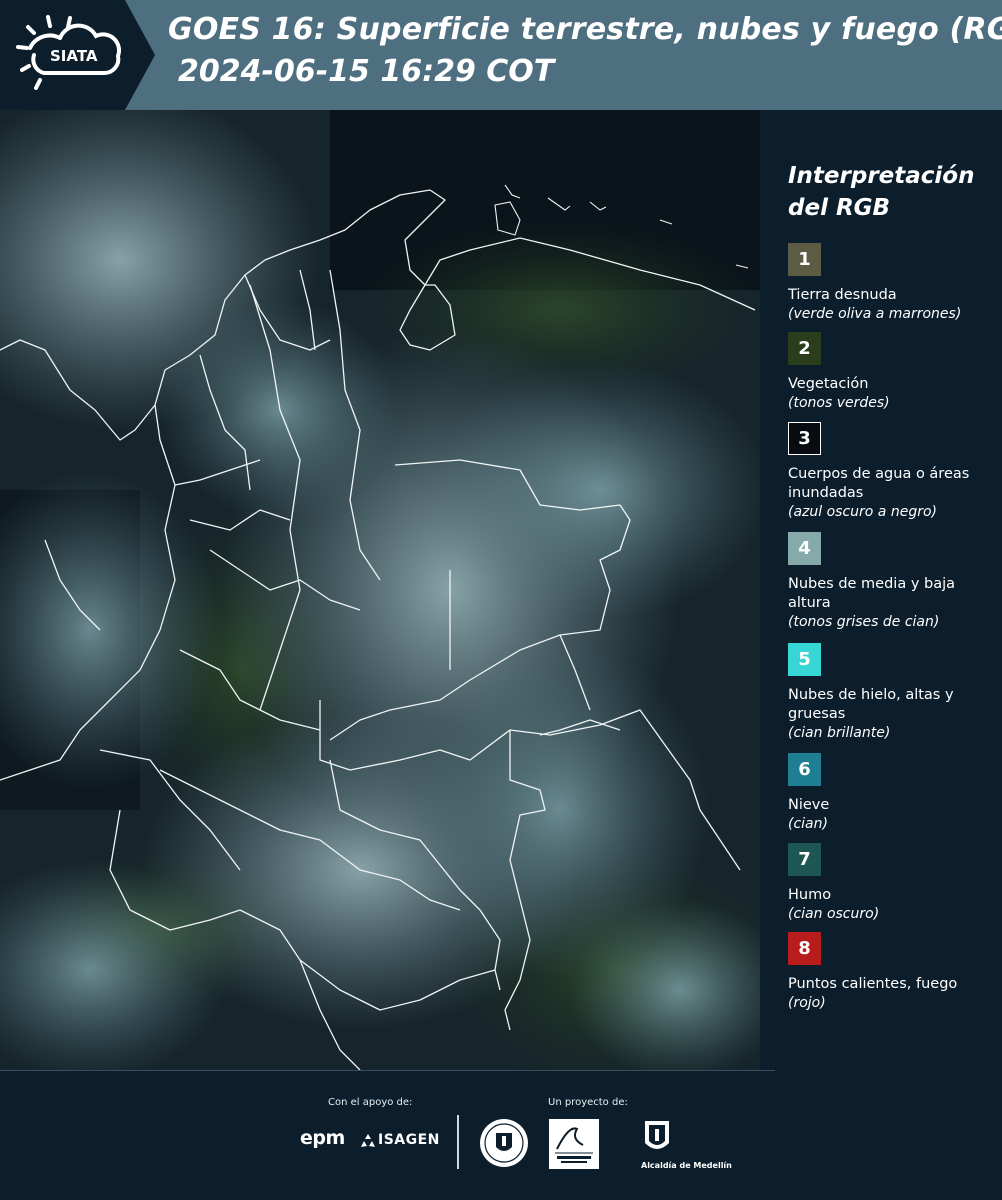 The height and width of the screenshot is (1200, 1002). What do you see at coordinates (875, 314) in the screenshot?
I see `legend-sublabel: (verde oliva a marrones)` at bounding box center [875, 314].